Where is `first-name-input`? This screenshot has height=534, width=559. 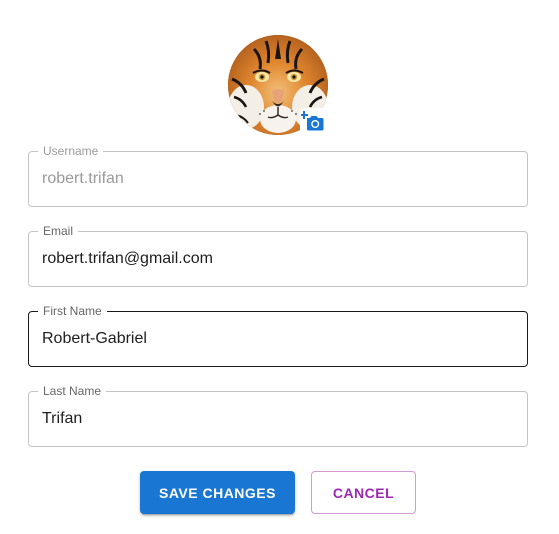
first-name-input is located at coordinates (278, 339).